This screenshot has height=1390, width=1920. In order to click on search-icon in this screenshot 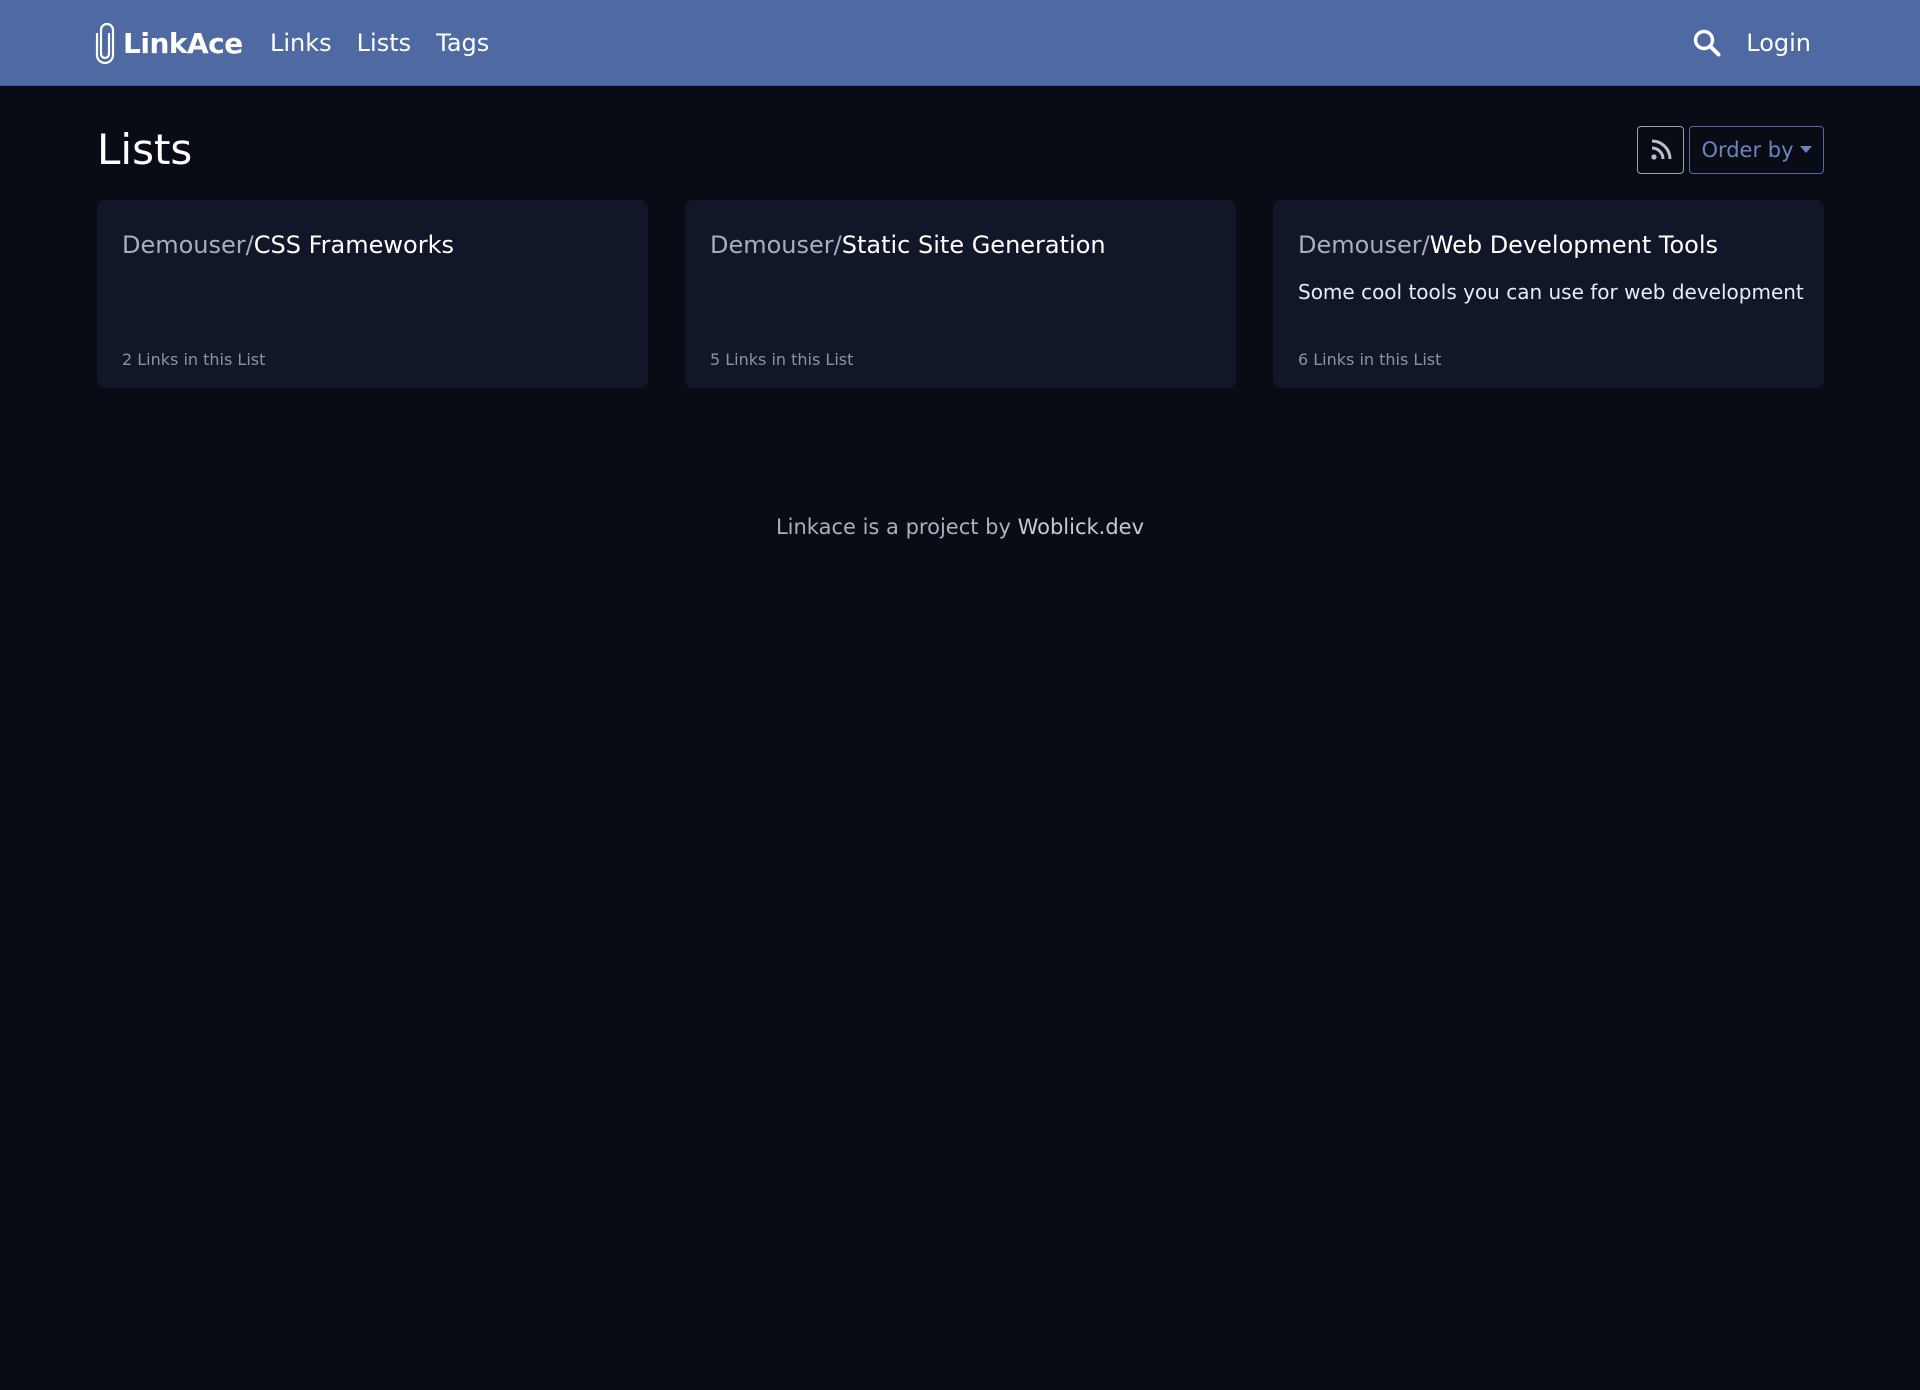, I will do `click(1707, 43)`.